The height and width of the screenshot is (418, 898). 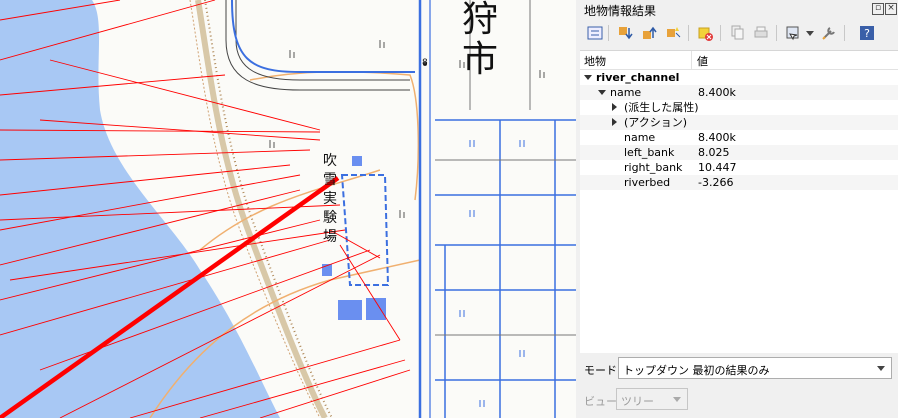 I want to click on row-value: 8.025, so click(x=714, y=152).